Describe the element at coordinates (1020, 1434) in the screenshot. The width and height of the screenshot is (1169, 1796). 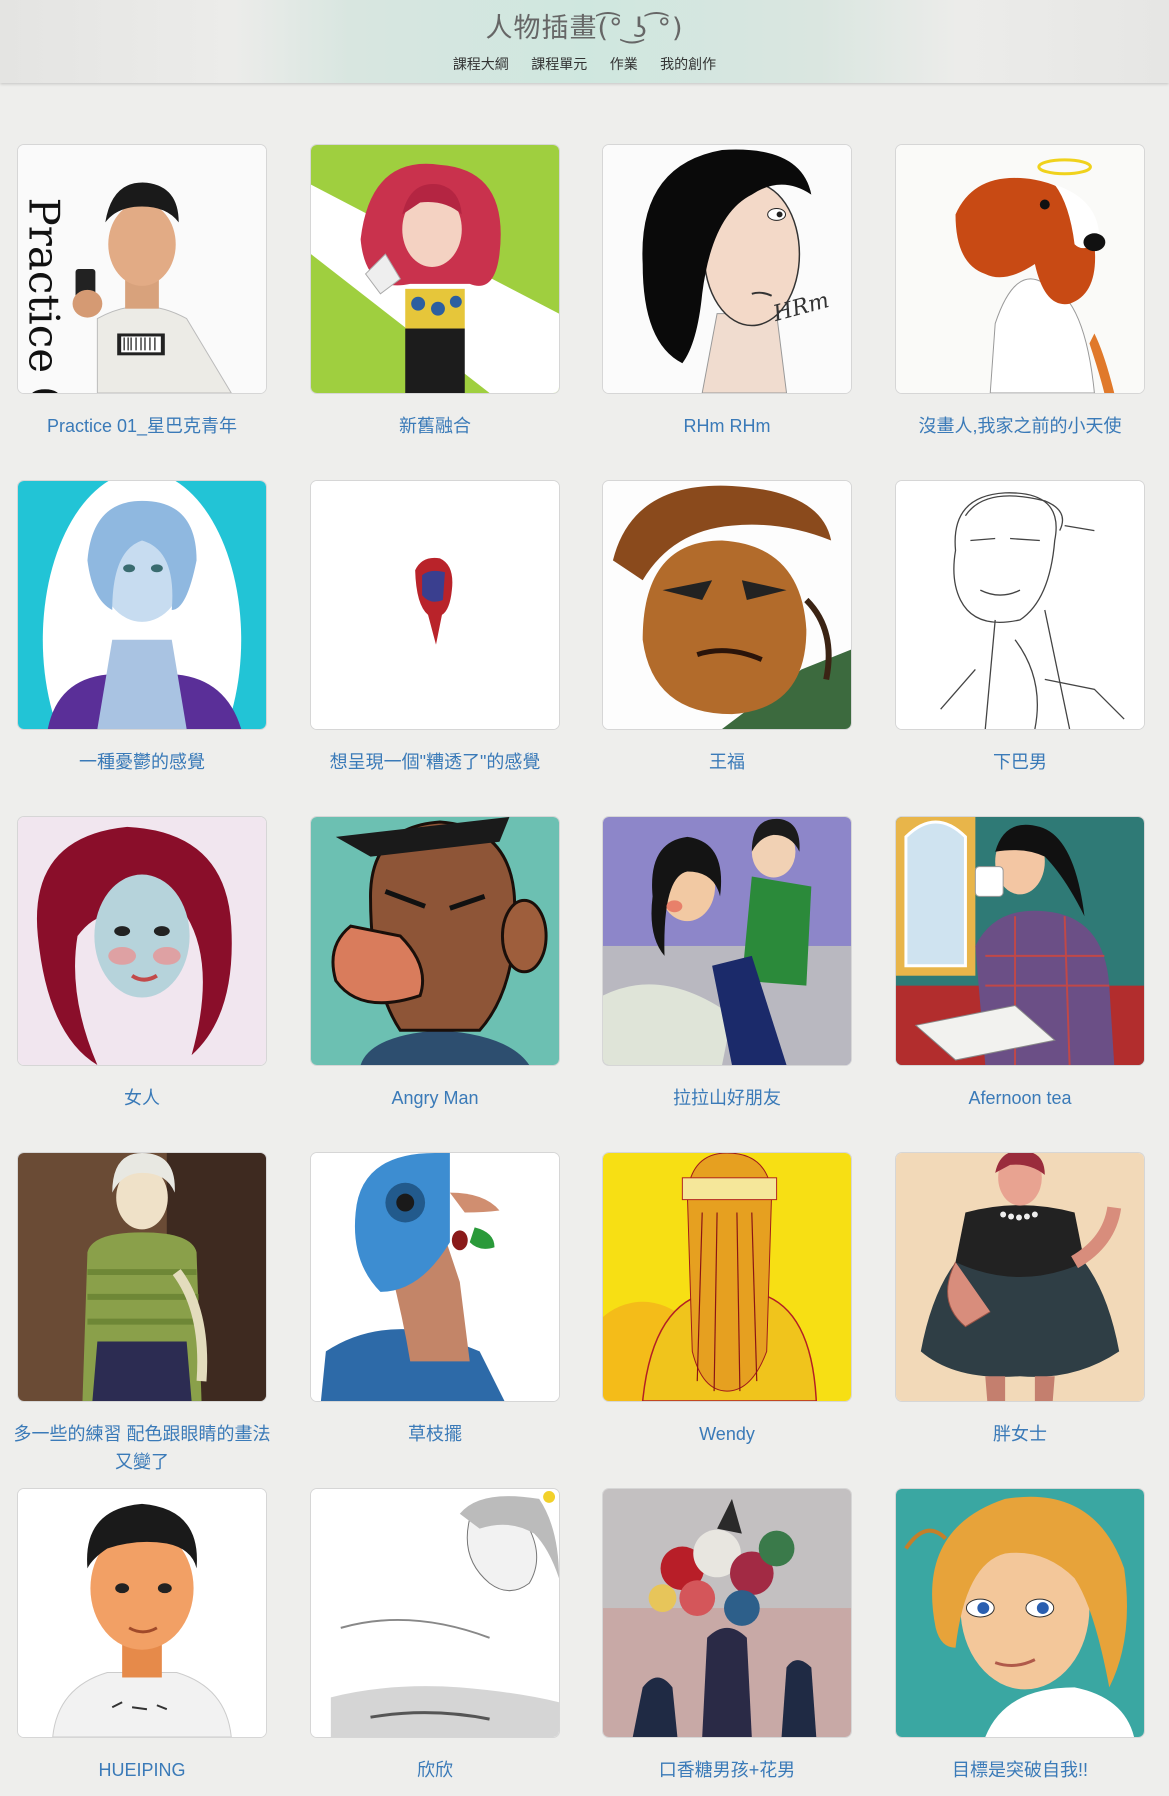
I see `artwork-title: 胖女士` at that location.